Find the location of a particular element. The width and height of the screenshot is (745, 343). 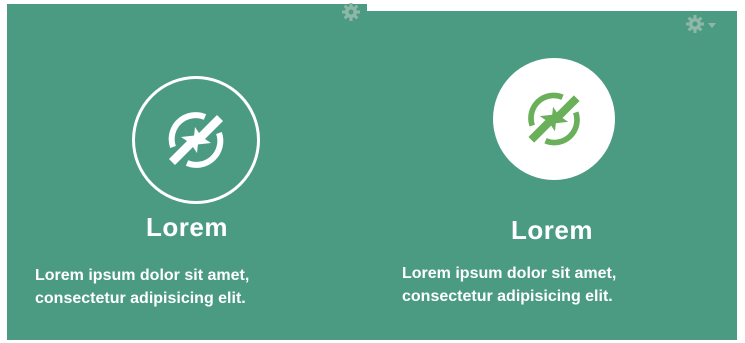

settings-gear-dropdown is located at coordinates (702, 24).